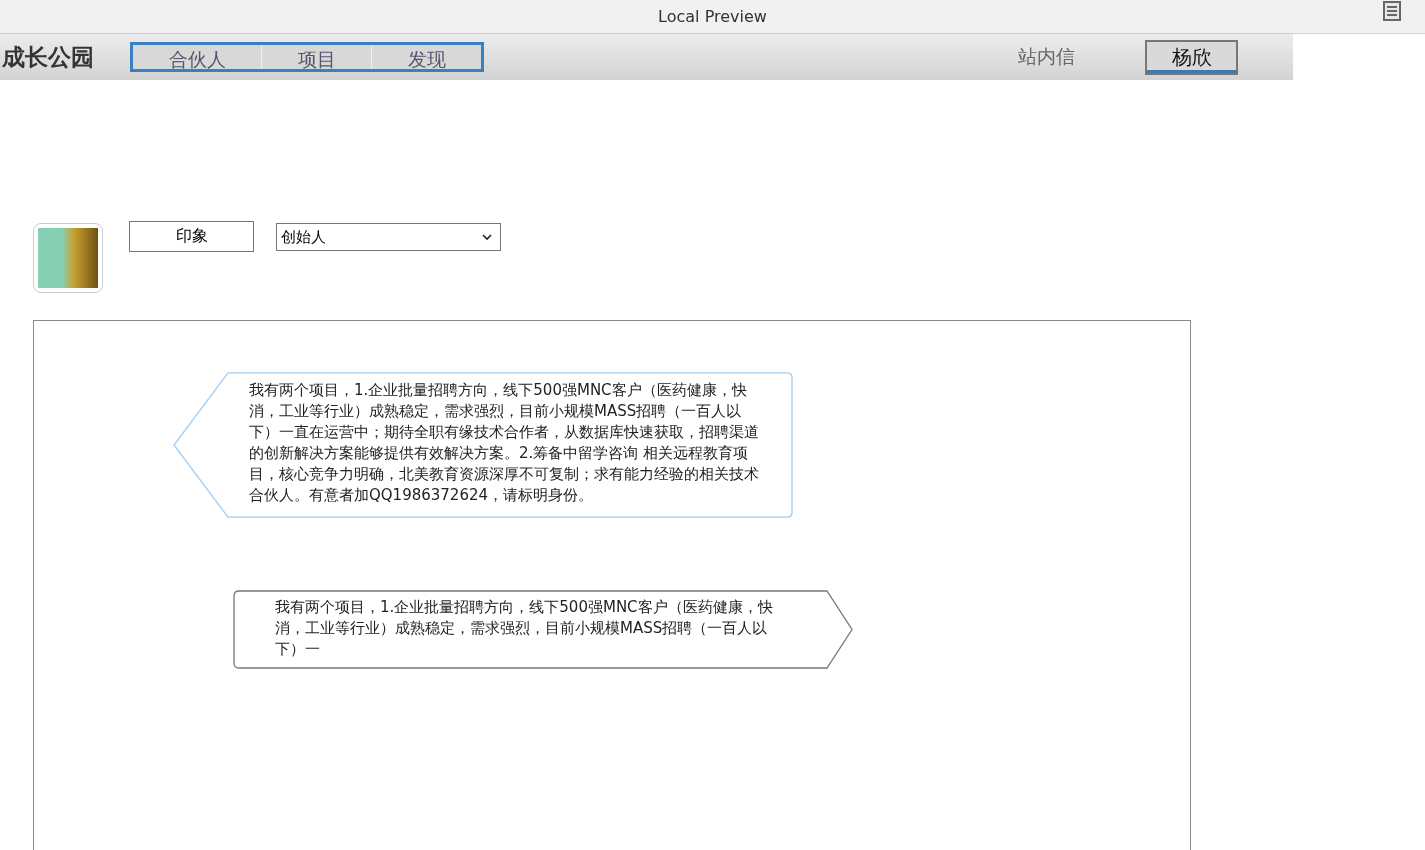 The height and width of the screenshot is (850, 1425). I want to click on chevron-down-icon, so click(487, 237).